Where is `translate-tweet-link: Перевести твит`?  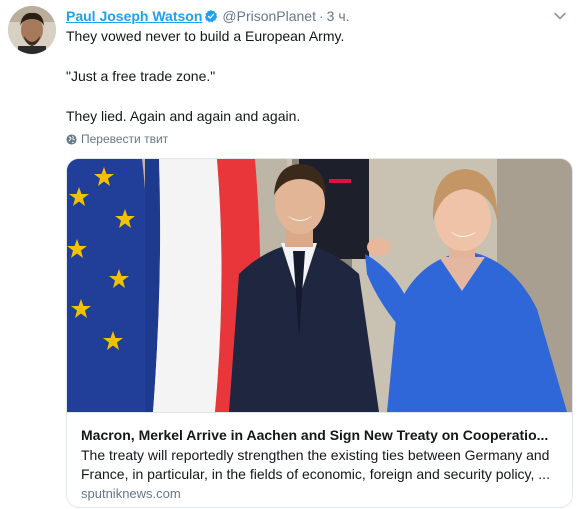
translate-tweet-link: Перевести твит is located at coordinates (117, 139).